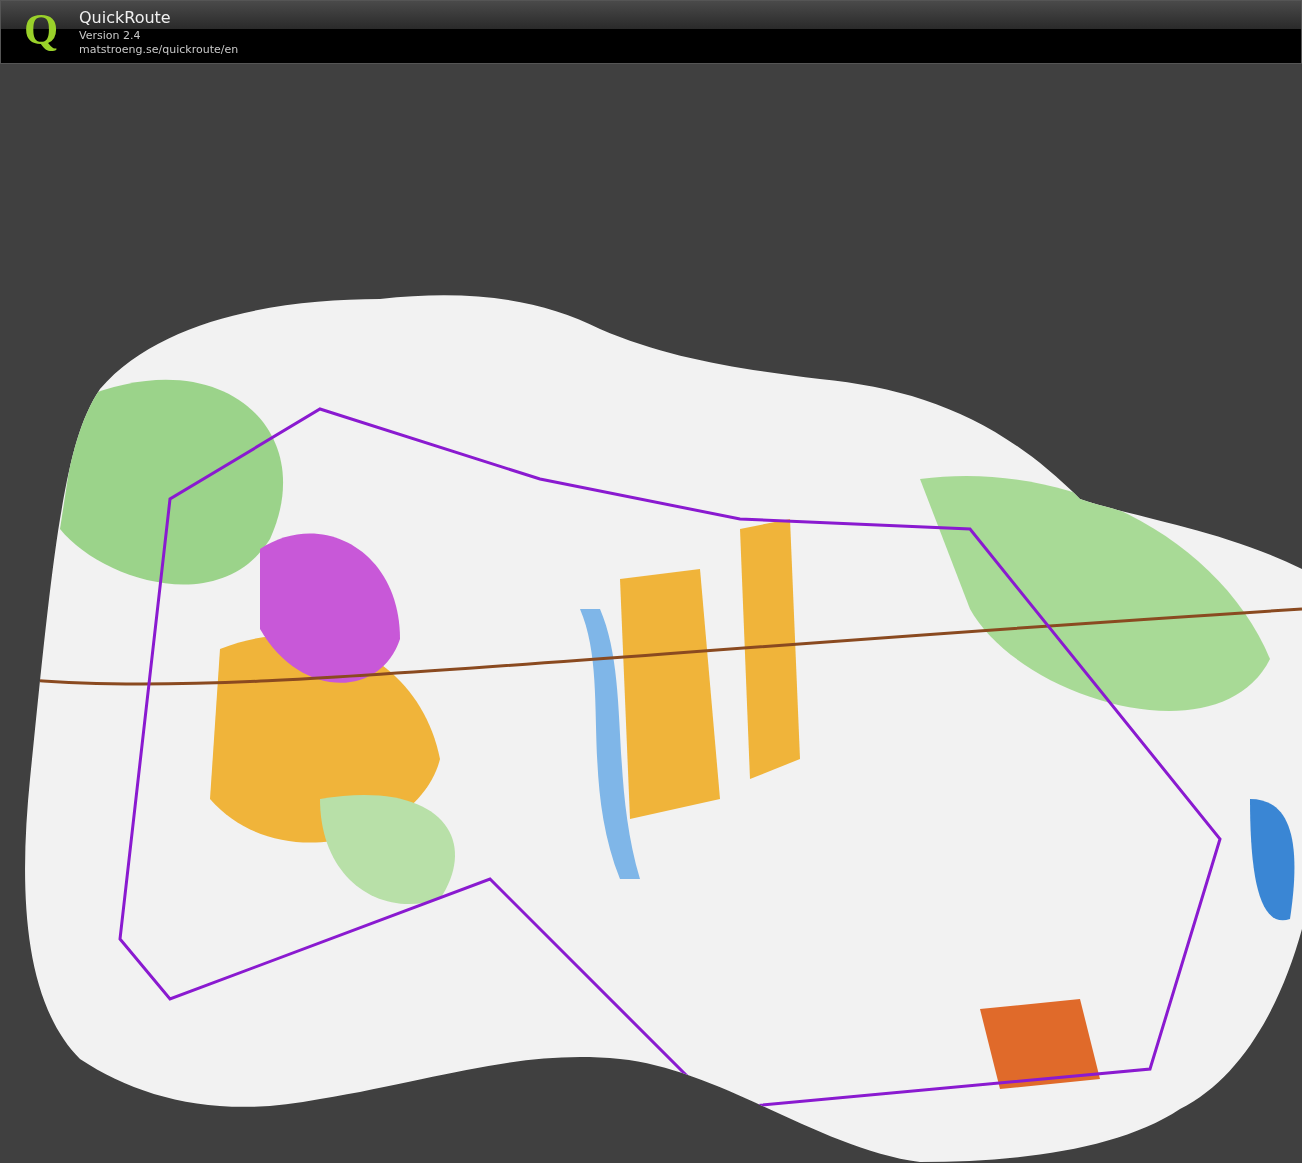 The image size is (1302, 1163). Describe the element at coordinates (159, 50) in the screenshot. I see `website-url: matstroeng.se/quickroute/en` at that location.